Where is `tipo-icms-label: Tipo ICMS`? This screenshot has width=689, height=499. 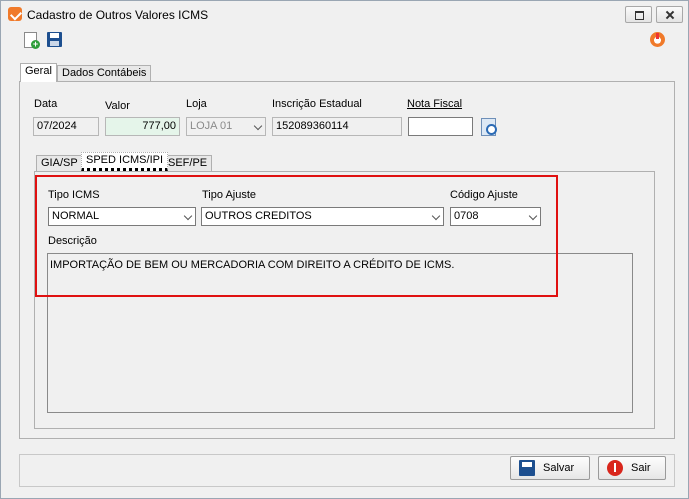 tipo-icms-label: Tipo ICMS is located at coordinates (74, 195).